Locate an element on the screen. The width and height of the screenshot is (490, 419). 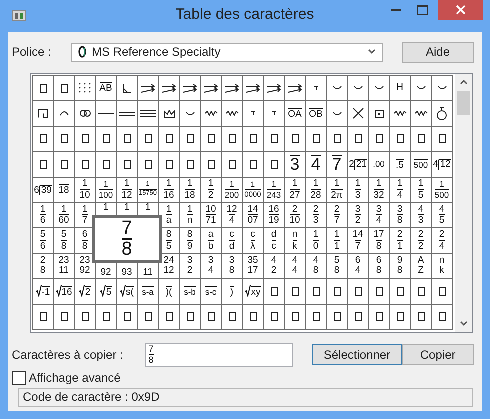
copy-label: Caractères à copier : is located at coordinates (68, 355).